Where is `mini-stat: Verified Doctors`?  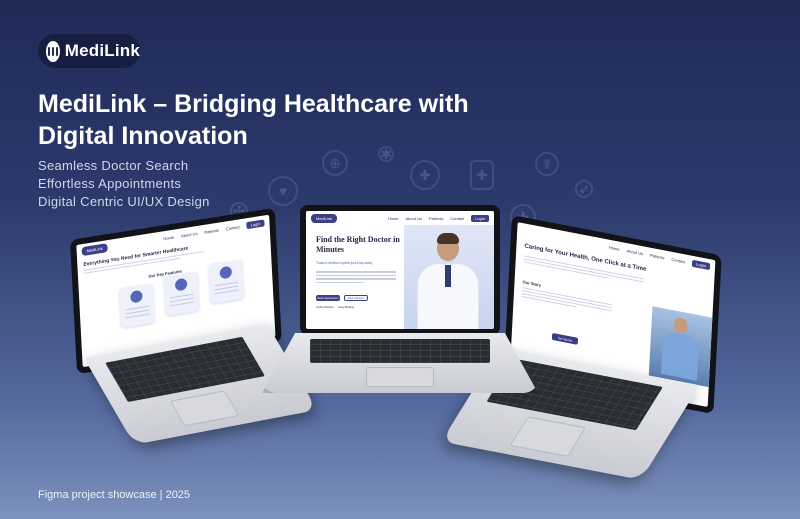 mini-stat: Verified Doctors is located at coordinates (325, 307).